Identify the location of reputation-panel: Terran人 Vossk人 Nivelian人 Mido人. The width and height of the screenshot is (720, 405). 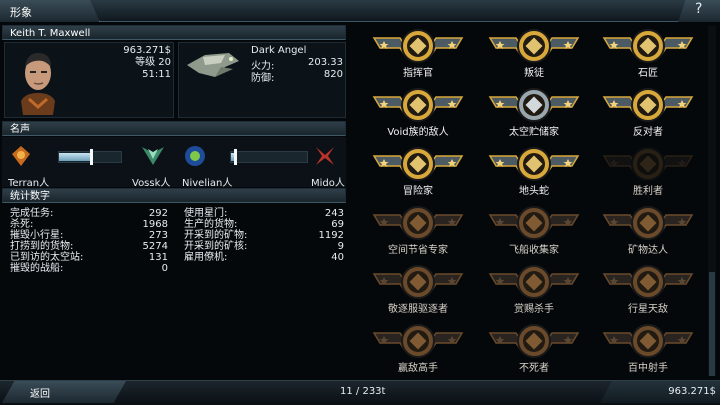
(174, 163).